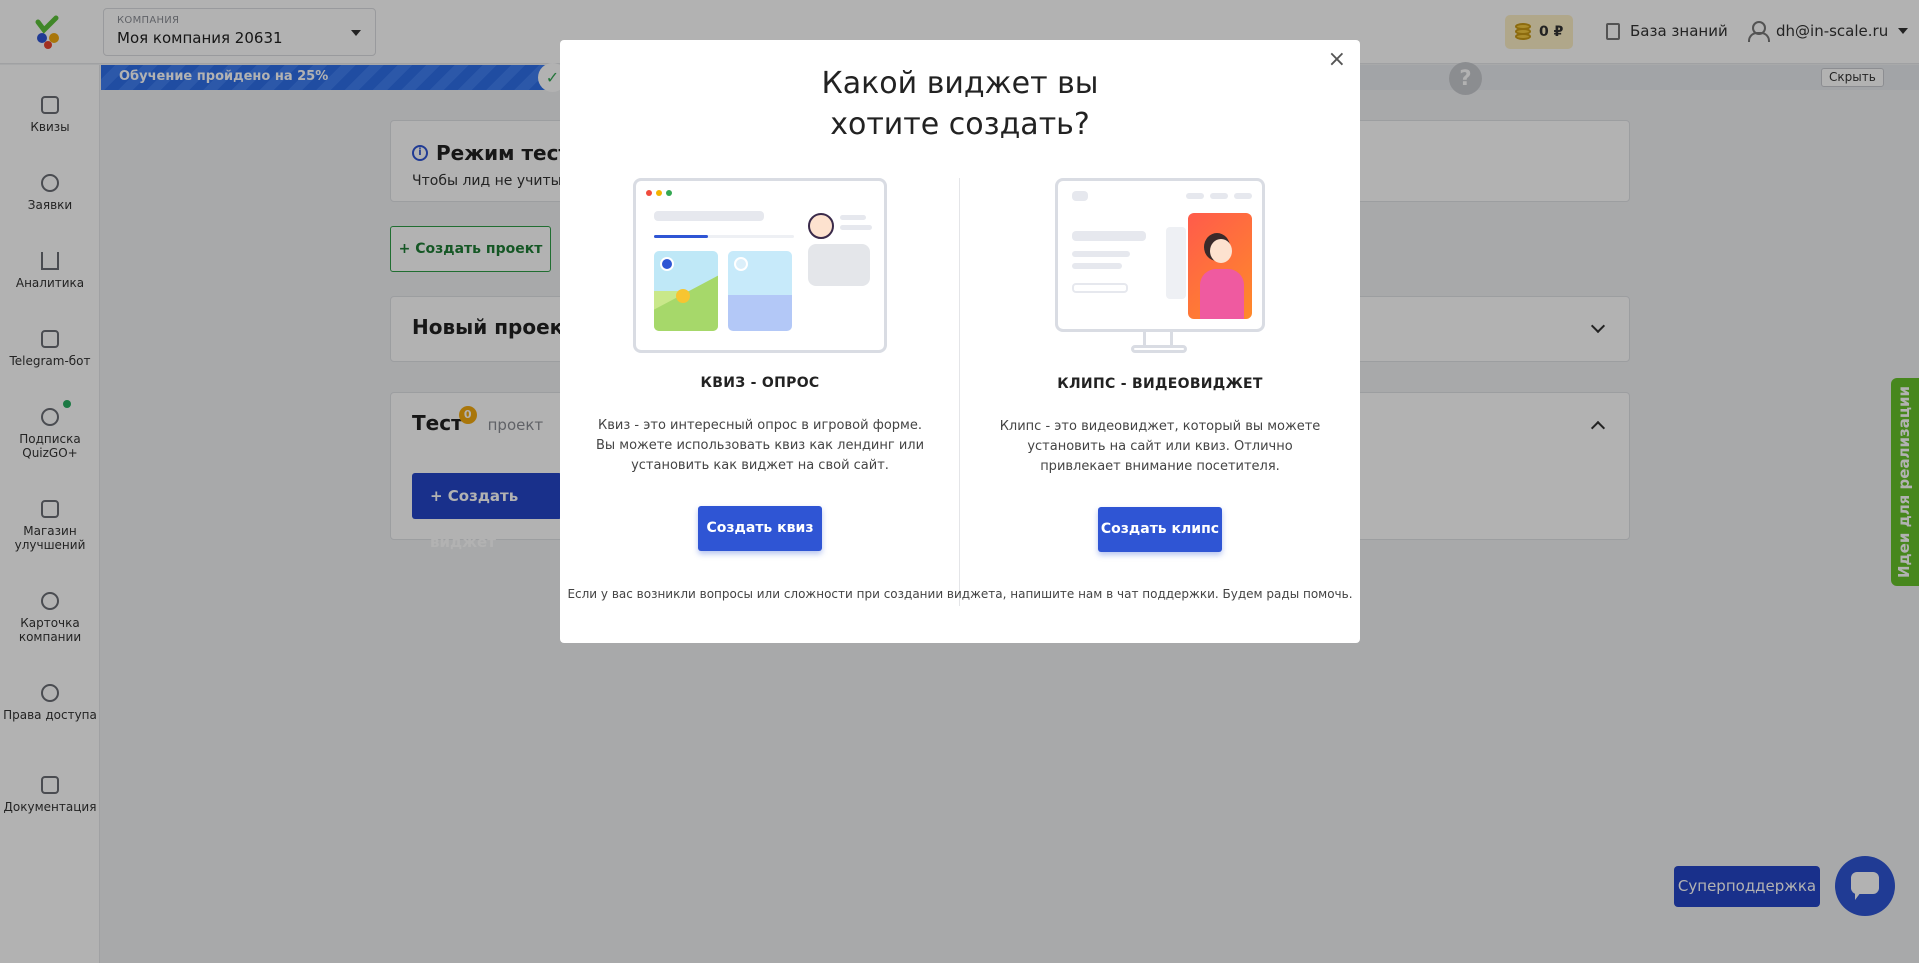 The width and height of the screenshot is (1919, 963). Describe the element at coordinates (760, 383) in the screenshot. I see `quiz-option-title: КВИЗ - ОПРОС` at that location.